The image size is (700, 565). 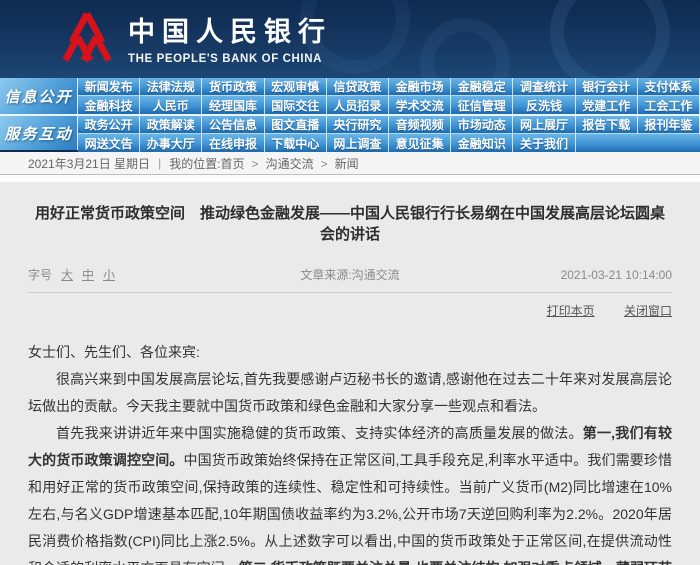 I want to click on nav-section-label-services: 服务互动, so click(x=39, y=133).